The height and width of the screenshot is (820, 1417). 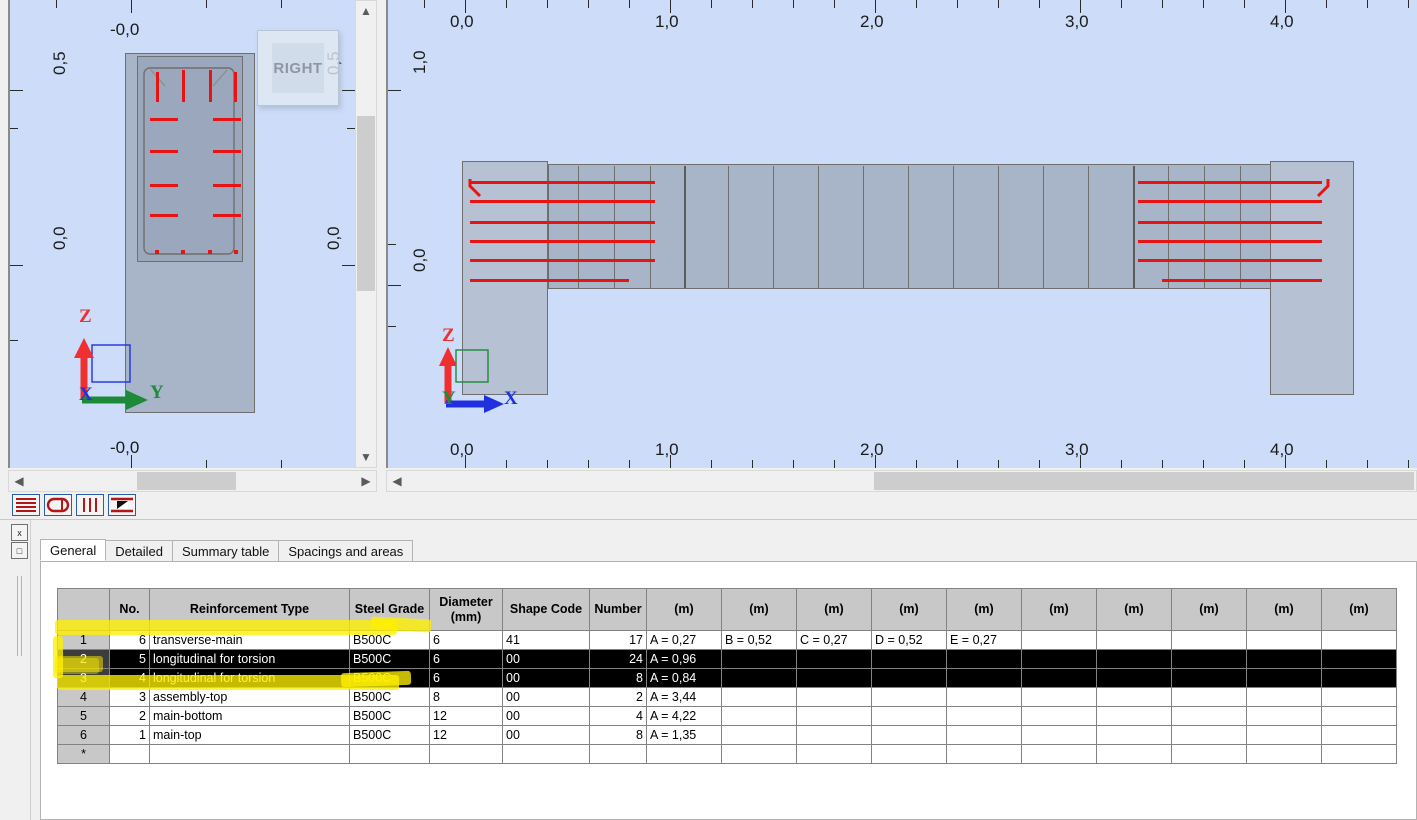 I want to click on tab-general: General, so click(x=73, y=550).